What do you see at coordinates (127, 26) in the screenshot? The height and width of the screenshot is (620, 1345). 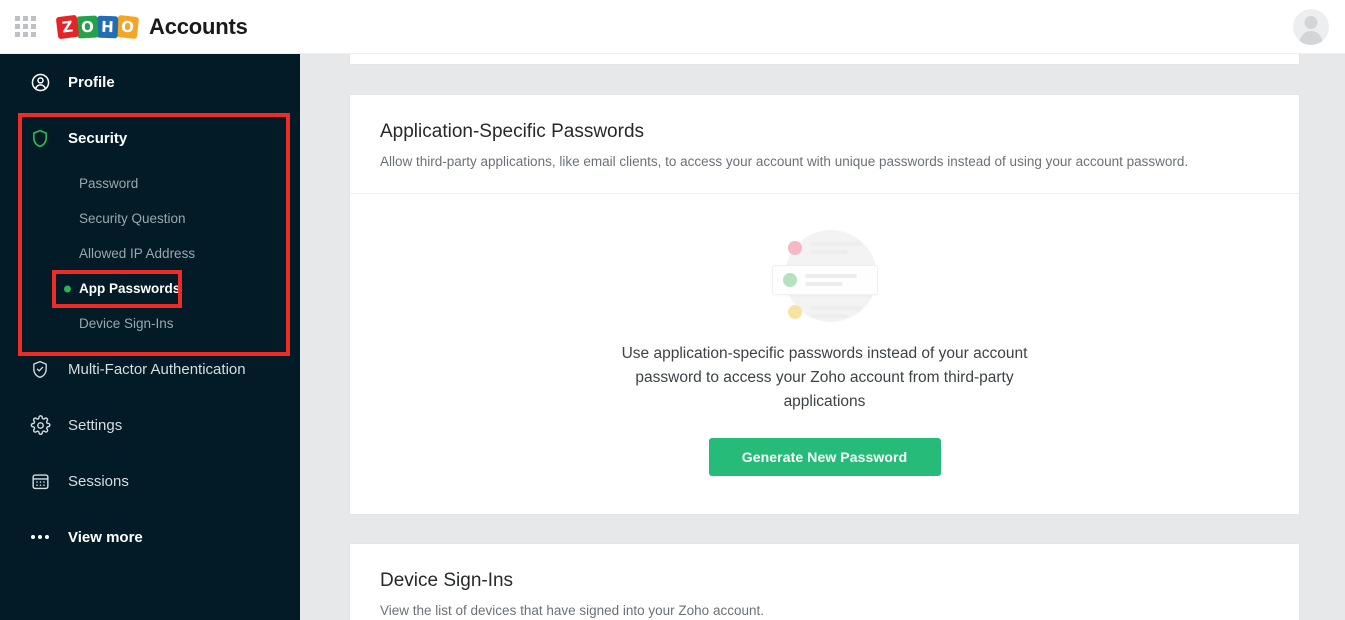 I see `zoho-logo-letter-o2: O` at bounding box center [127, 26].